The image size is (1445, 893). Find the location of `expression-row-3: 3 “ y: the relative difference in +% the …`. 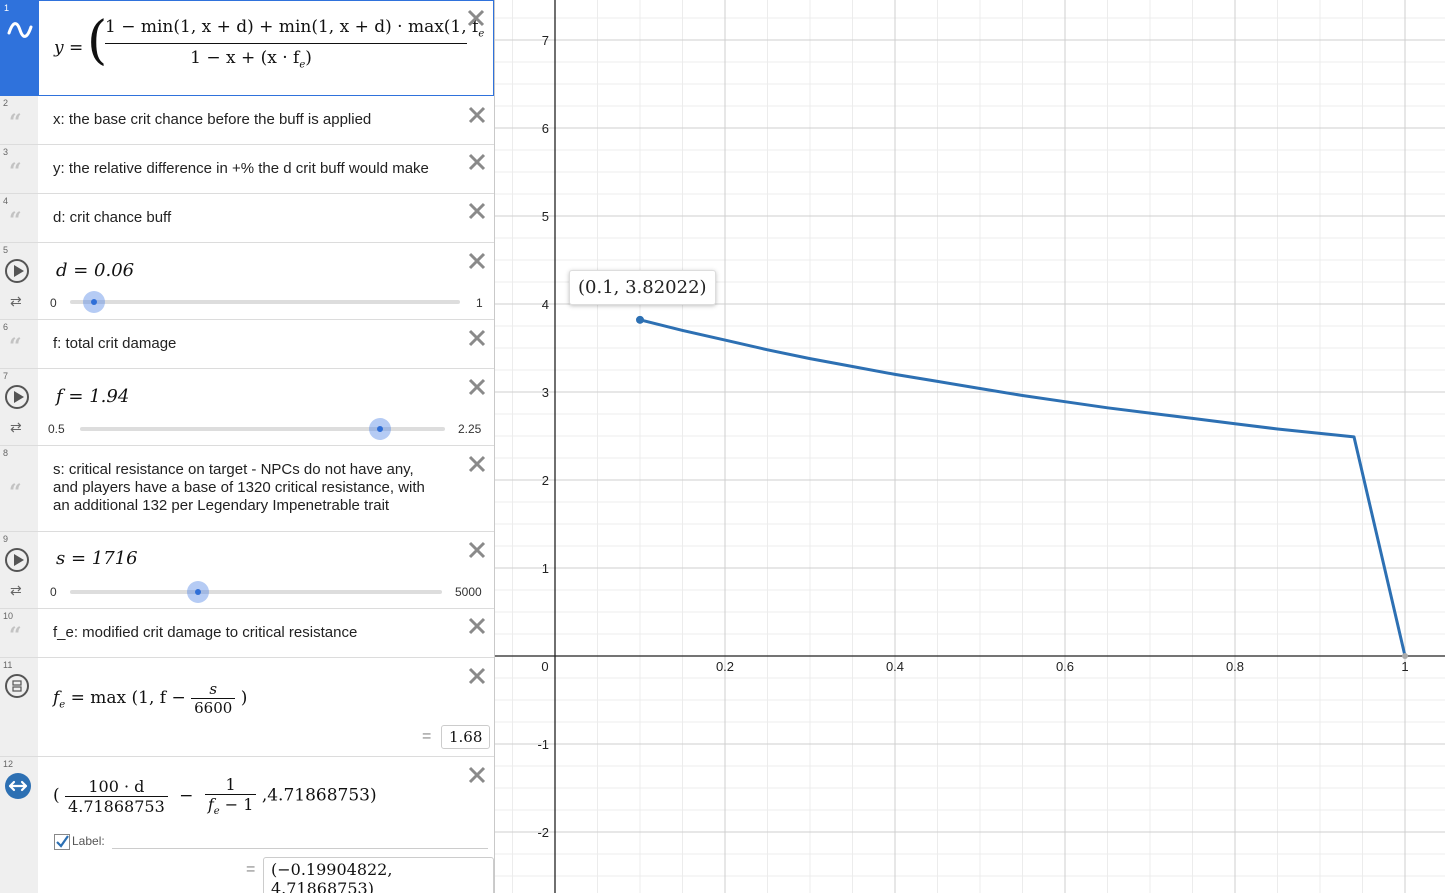

expression-row-3: 3 “ y: the relative difference in +% the … is located at coordinates (247, 169).